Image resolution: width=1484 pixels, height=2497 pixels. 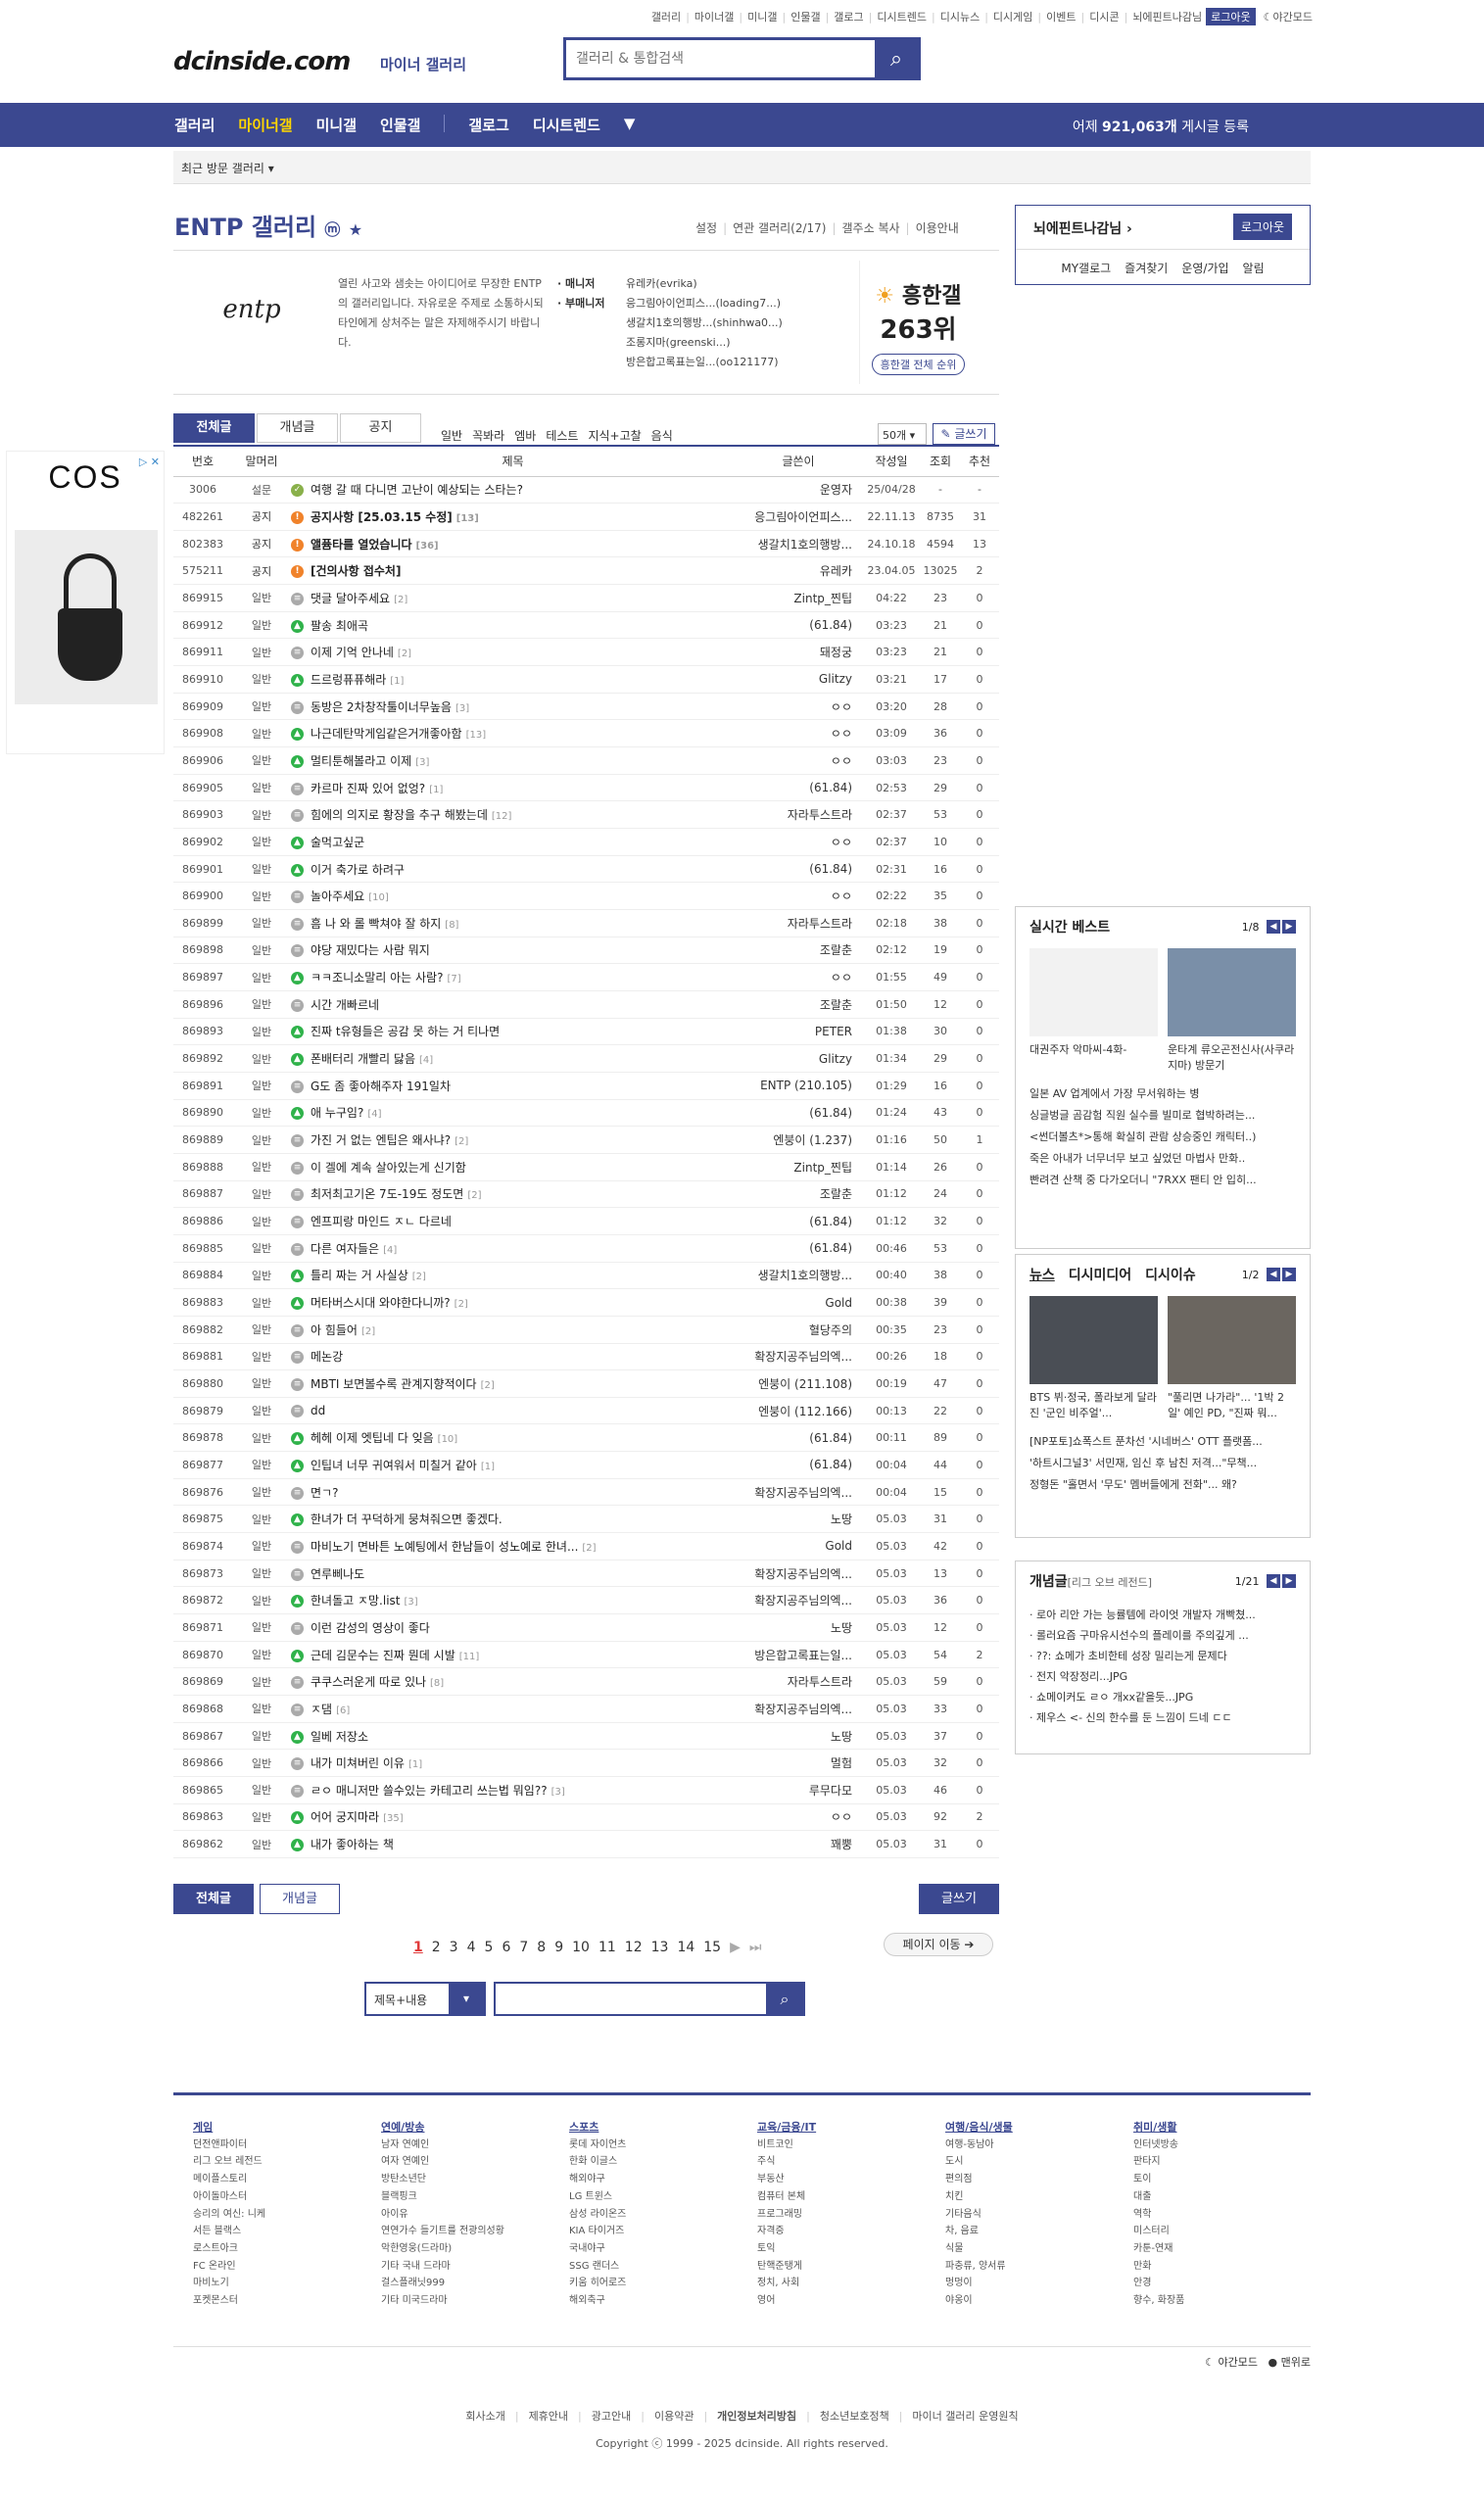 I want to click on post-title: 내가 미쳐버린 이유, so click(x=358, y=1763).